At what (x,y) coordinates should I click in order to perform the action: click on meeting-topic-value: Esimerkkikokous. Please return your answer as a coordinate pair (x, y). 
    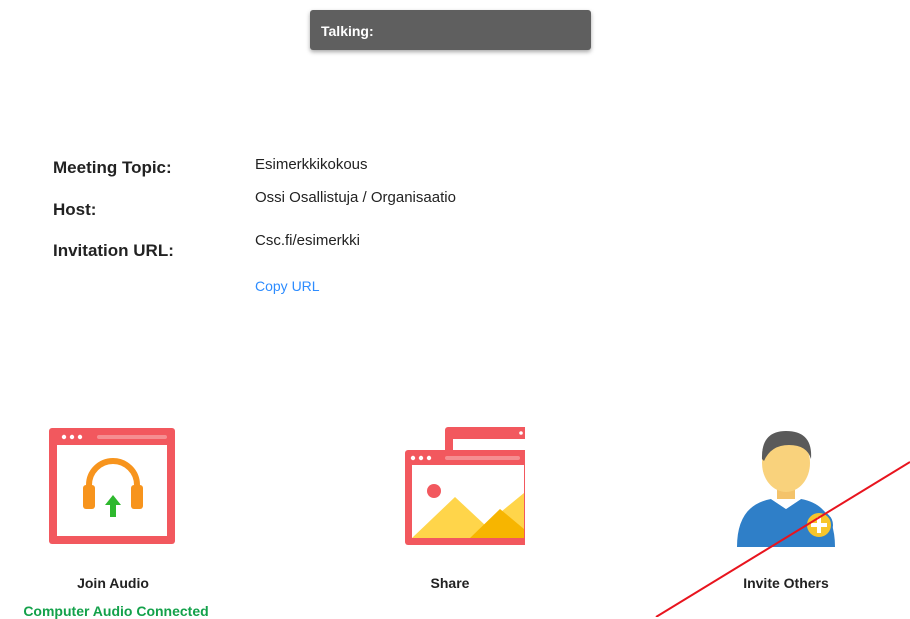
    Looking at the image, I should click on (311, 164).